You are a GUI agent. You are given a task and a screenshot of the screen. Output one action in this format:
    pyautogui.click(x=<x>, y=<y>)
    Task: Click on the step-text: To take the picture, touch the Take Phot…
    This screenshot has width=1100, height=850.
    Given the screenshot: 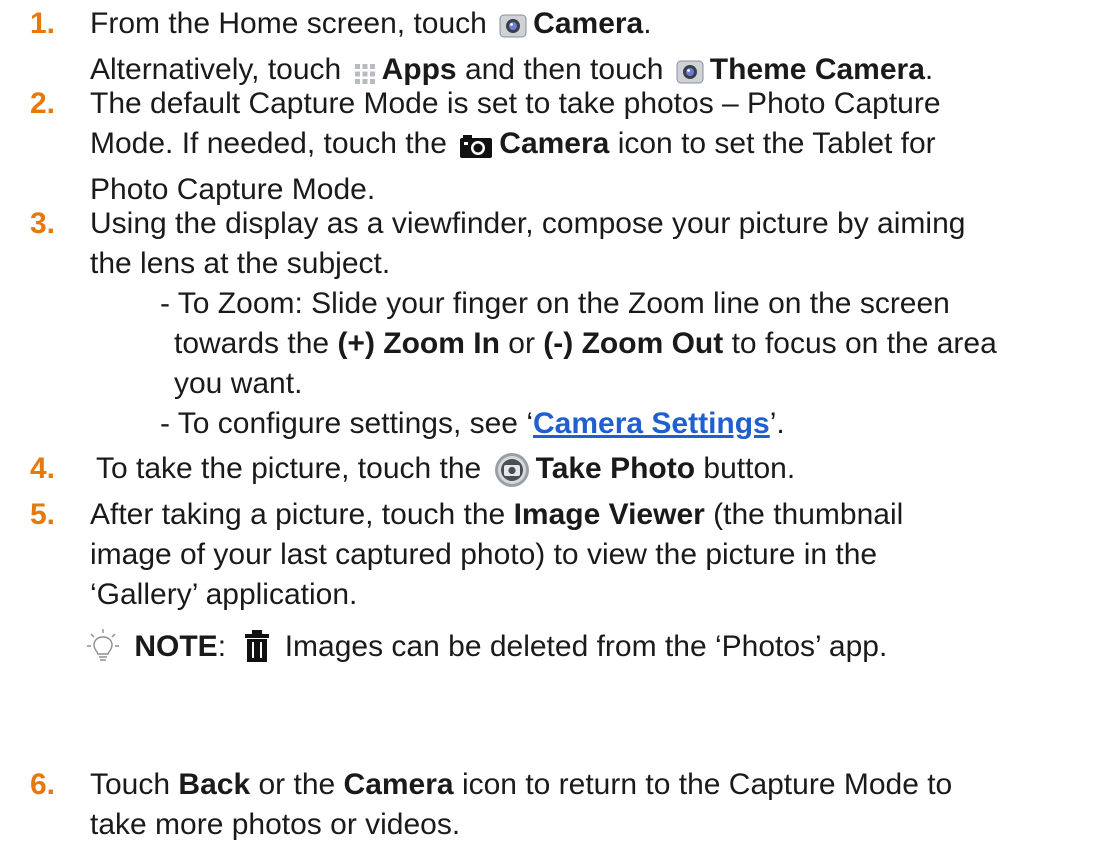 What is the action you would take?
    pyautogui.click(x=590, y=474)
    